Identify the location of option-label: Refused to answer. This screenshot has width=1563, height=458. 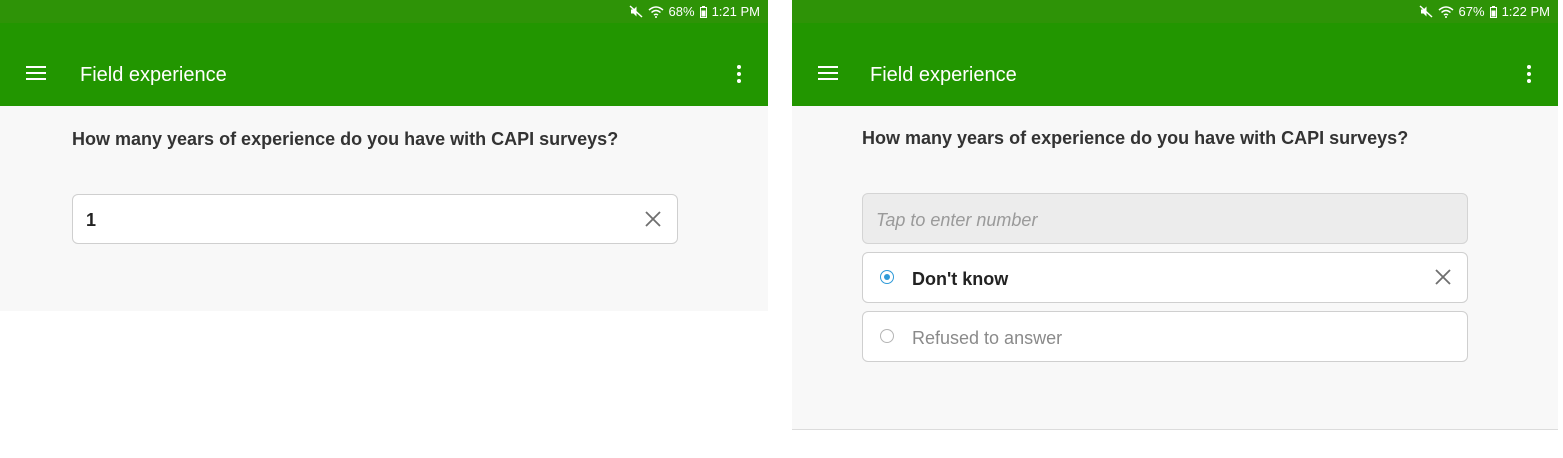
(987, 338).